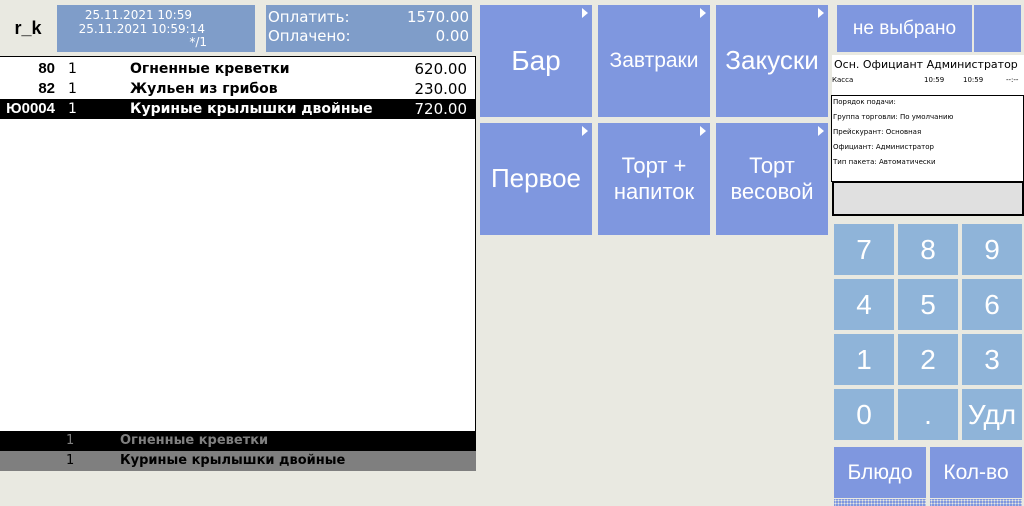 This screenshot has height=506, width=1024. Describe the element at coordinates (233, 460) in the screenshot. I see `history-name: Куриные крылышки двойные` at that location.